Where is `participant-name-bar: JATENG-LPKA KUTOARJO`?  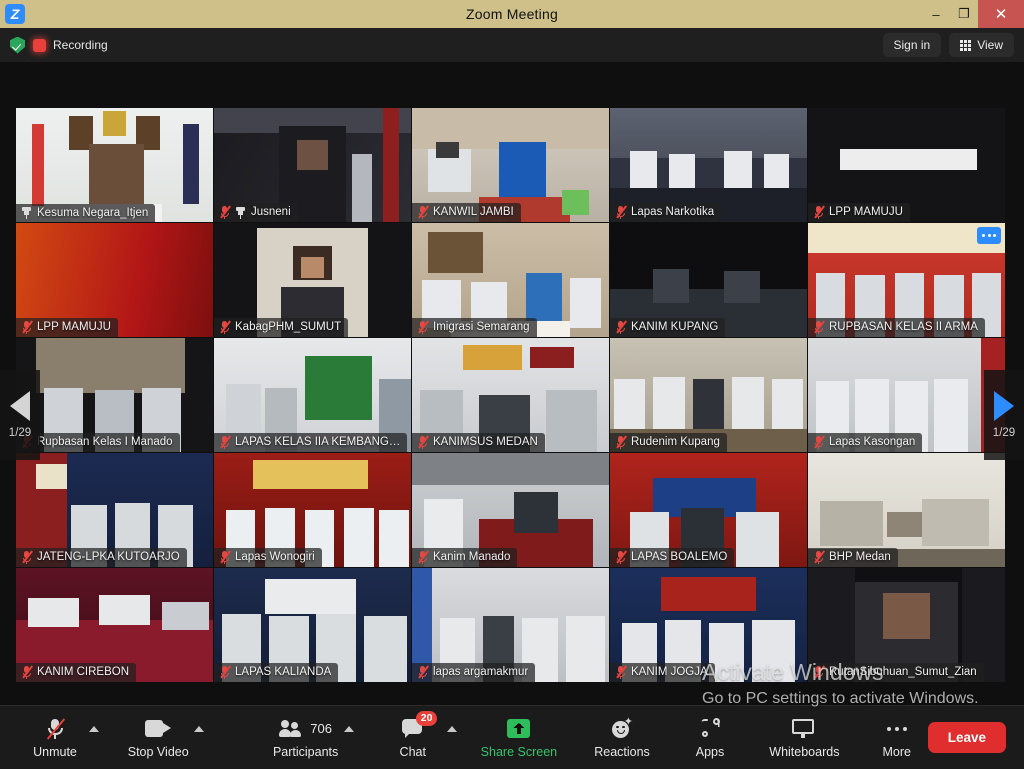 participant-name-bar: JATENG-LPKA KUTOARJO is located at coordinates (101, 557).